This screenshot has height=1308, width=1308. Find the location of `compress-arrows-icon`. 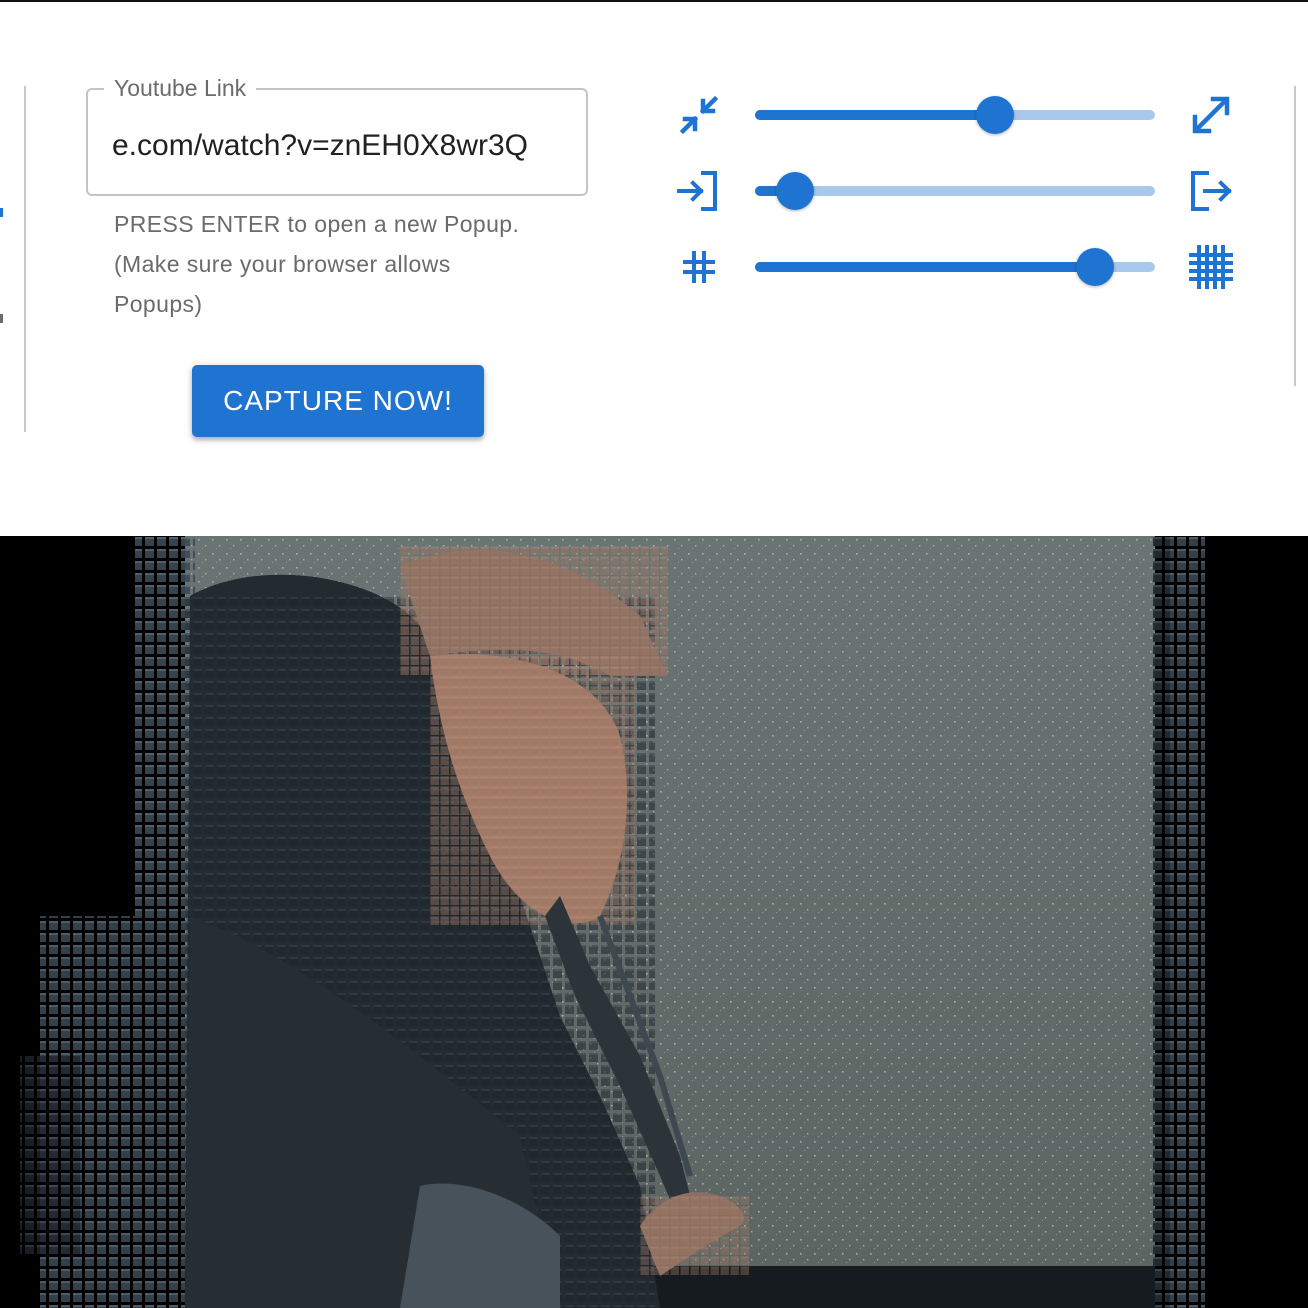

compress-arrows-icon is located at coordinates (699, 115).